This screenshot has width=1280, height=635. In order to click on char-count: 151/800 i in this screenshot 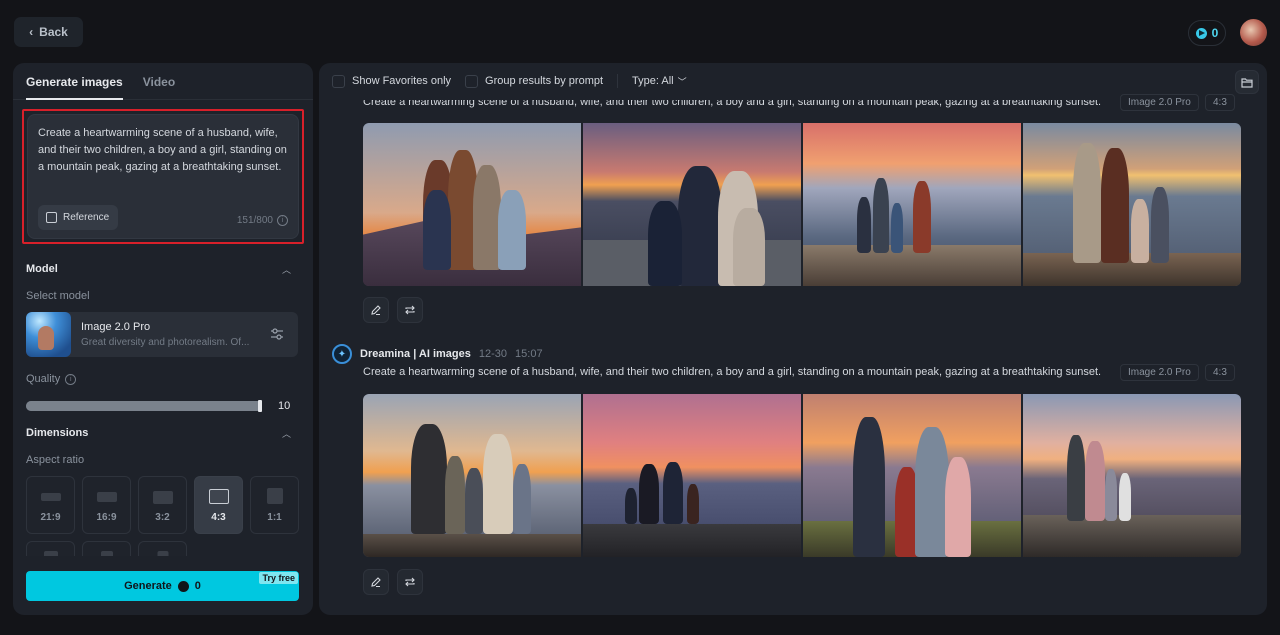, I will do `click(262, 220)`.